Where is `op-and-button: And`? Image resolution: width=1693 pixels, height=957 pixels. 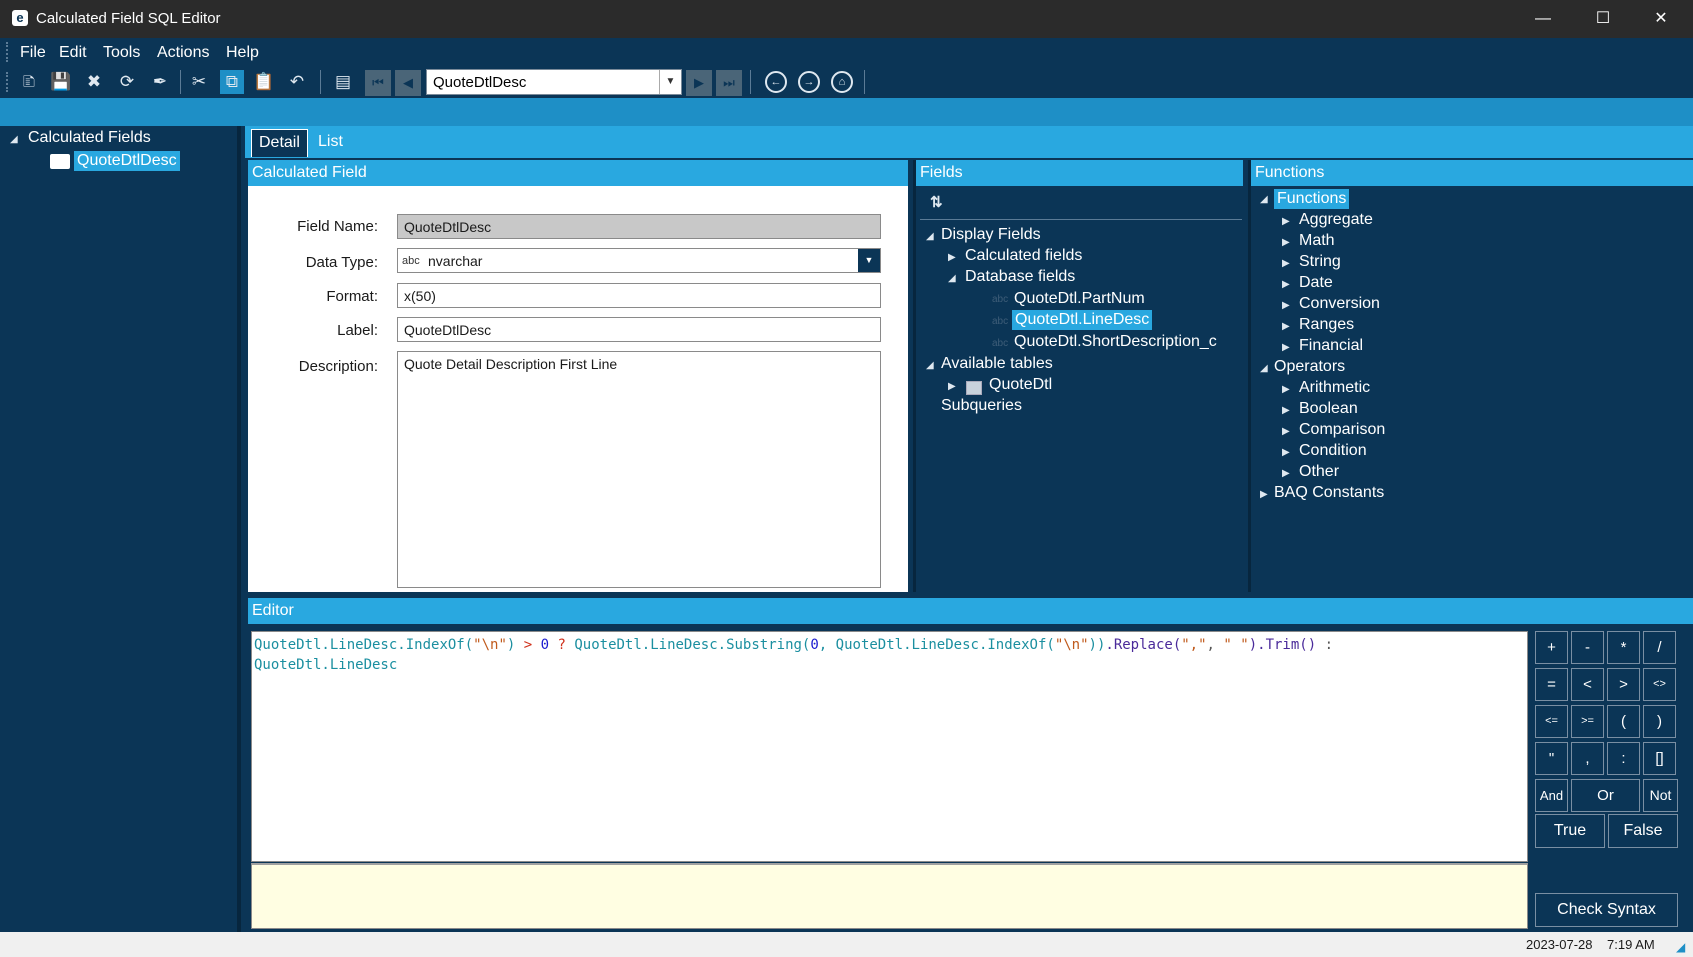 op-and-button: And is located at coordinates (1551, 795).